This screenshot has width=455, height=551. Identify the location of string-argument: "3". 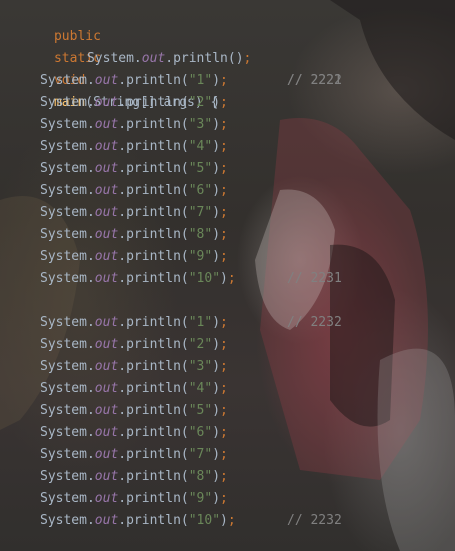
(200, 366).